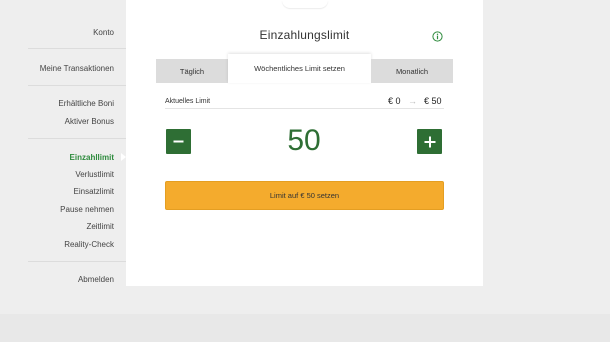 Image resolution: width=610 pixels, height=342 pixels. What do you see at coordinates (103, 32) in the screenshot?
I see `sidebar-item-konto: Konto` at bounding box center [103, 32].